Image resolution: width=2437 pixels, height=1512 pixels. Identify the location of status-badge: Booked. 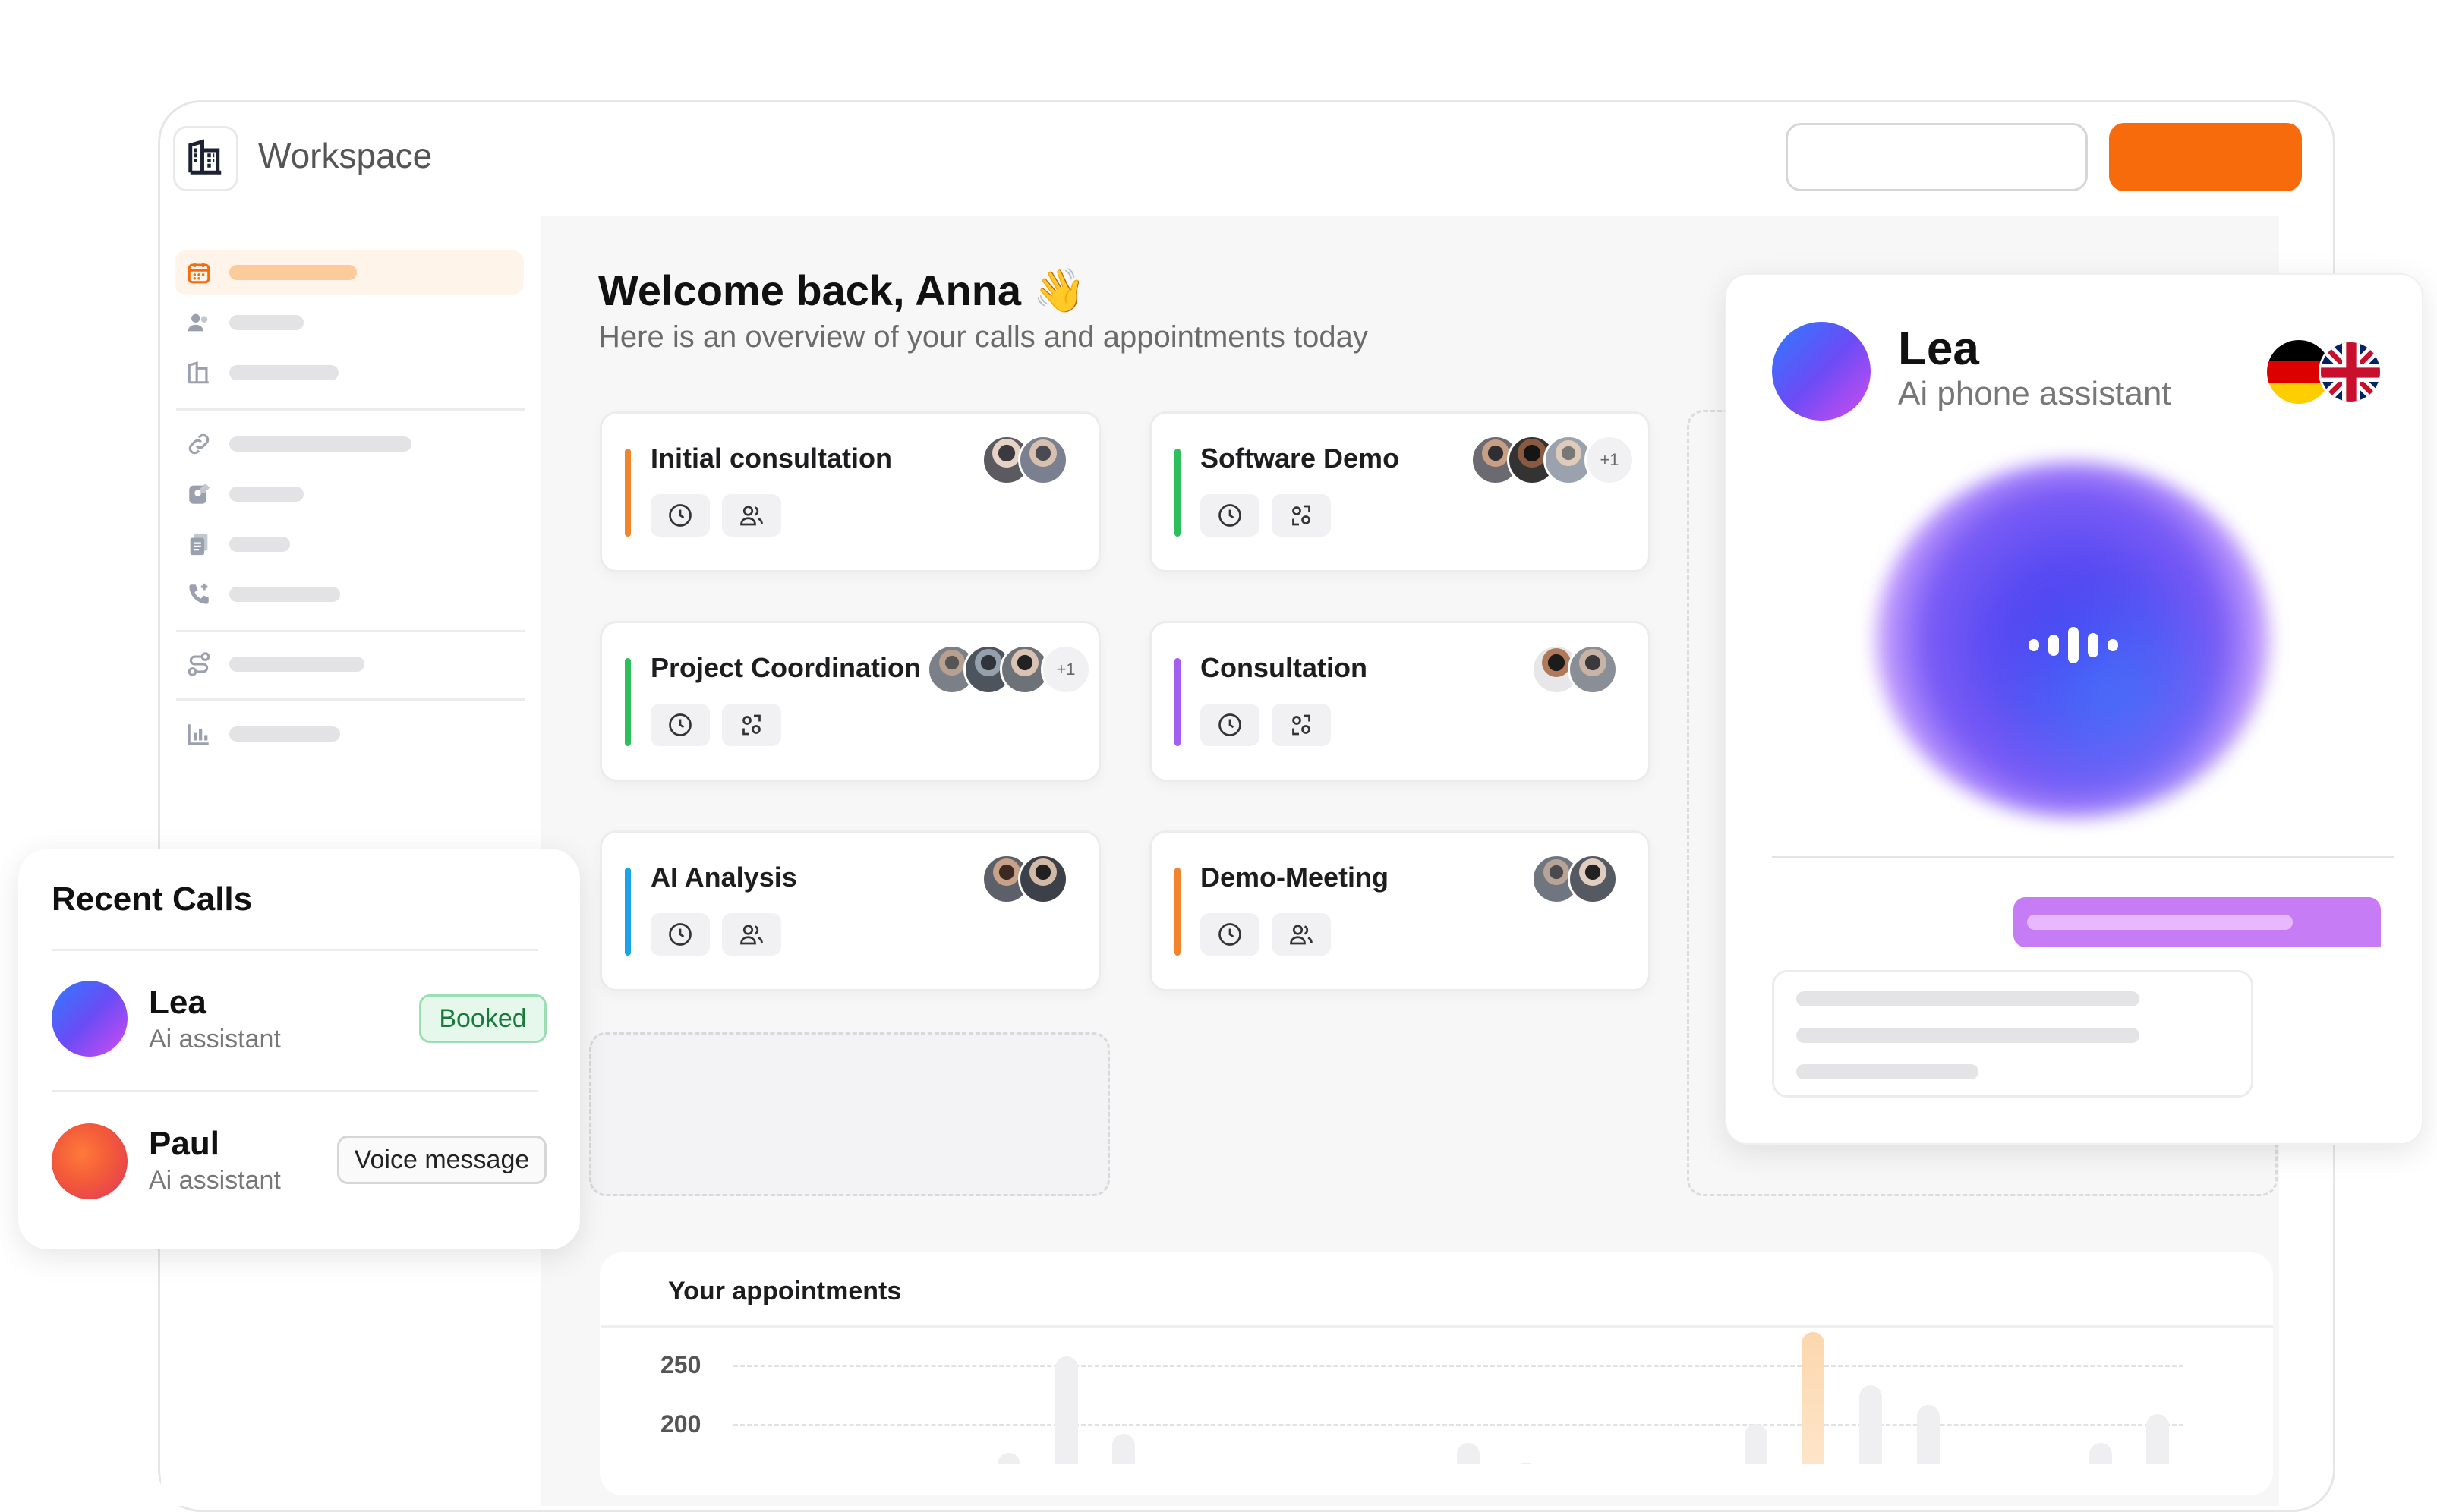
(483, 1018).